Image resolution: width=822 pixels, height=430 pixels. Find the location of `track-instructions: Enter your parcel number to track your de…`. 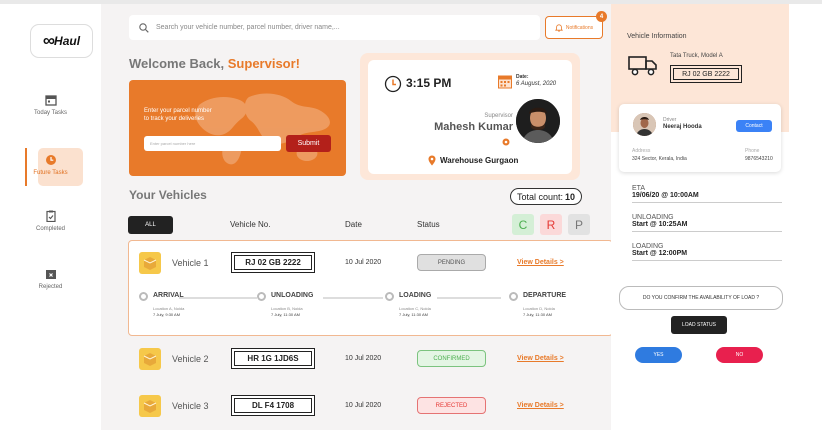

track-instructions: Enter your parcel number to track your de… is located at coordinates (178, 115).